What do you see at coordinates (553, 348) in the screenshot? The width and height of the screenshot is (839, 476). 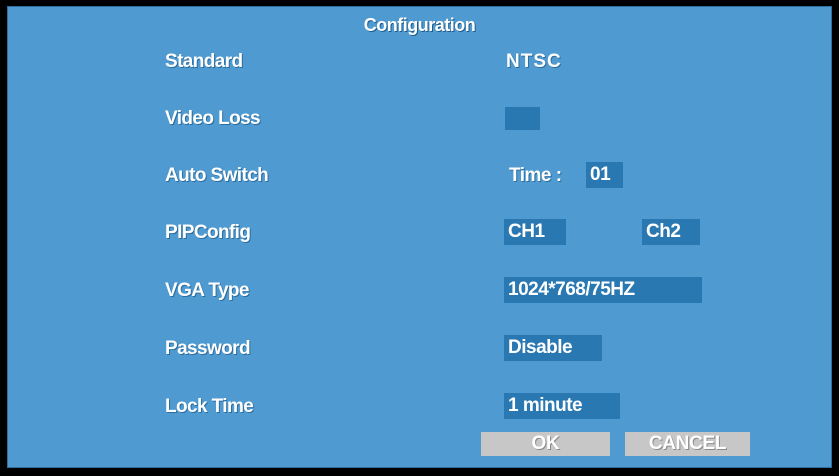 I see `password-field: Disable` at bounding box center [553, 348].